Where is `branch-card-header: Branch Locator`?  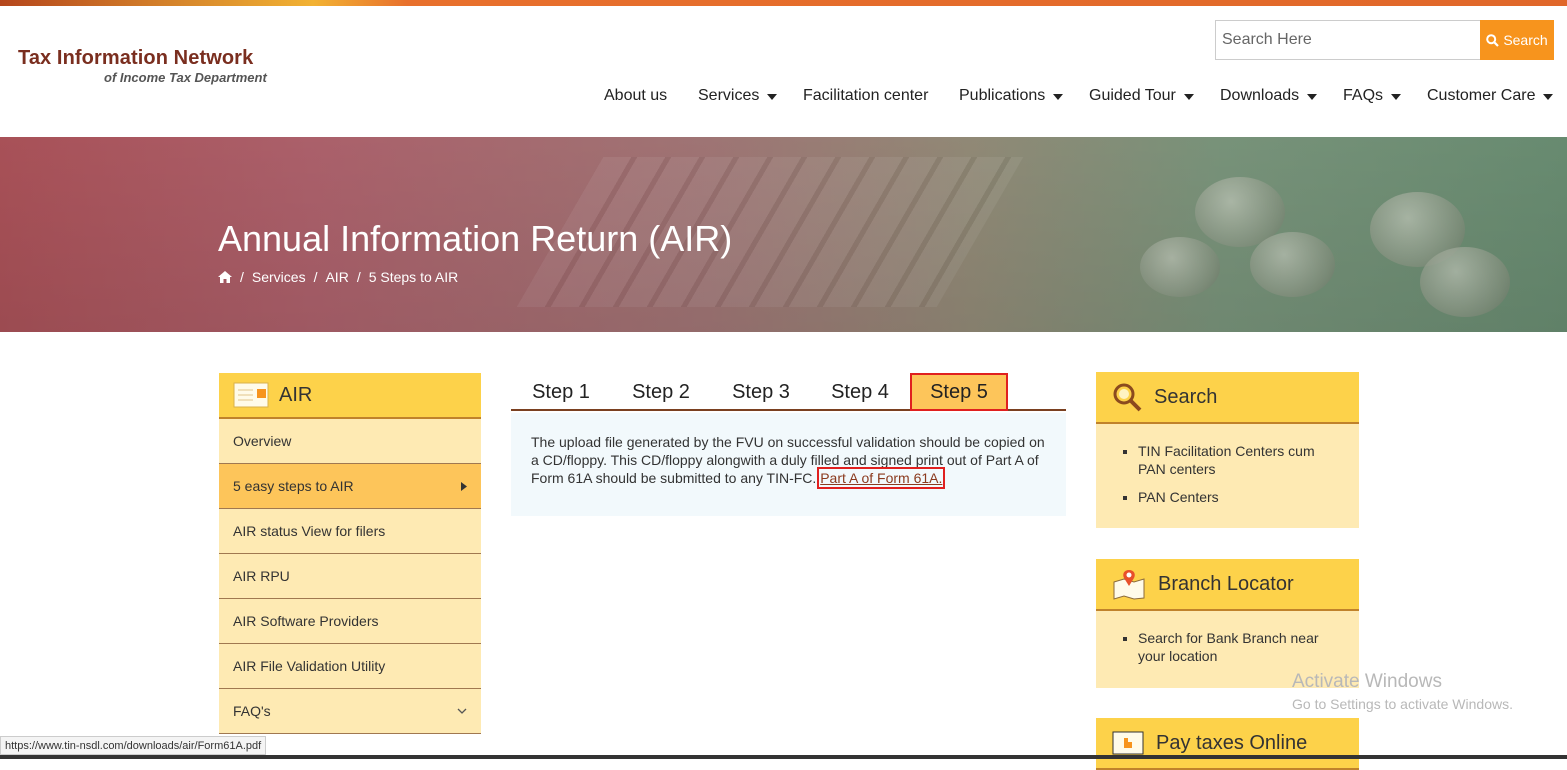
branch-card-header: Branch Locator is located at coordinates (1227, 585).